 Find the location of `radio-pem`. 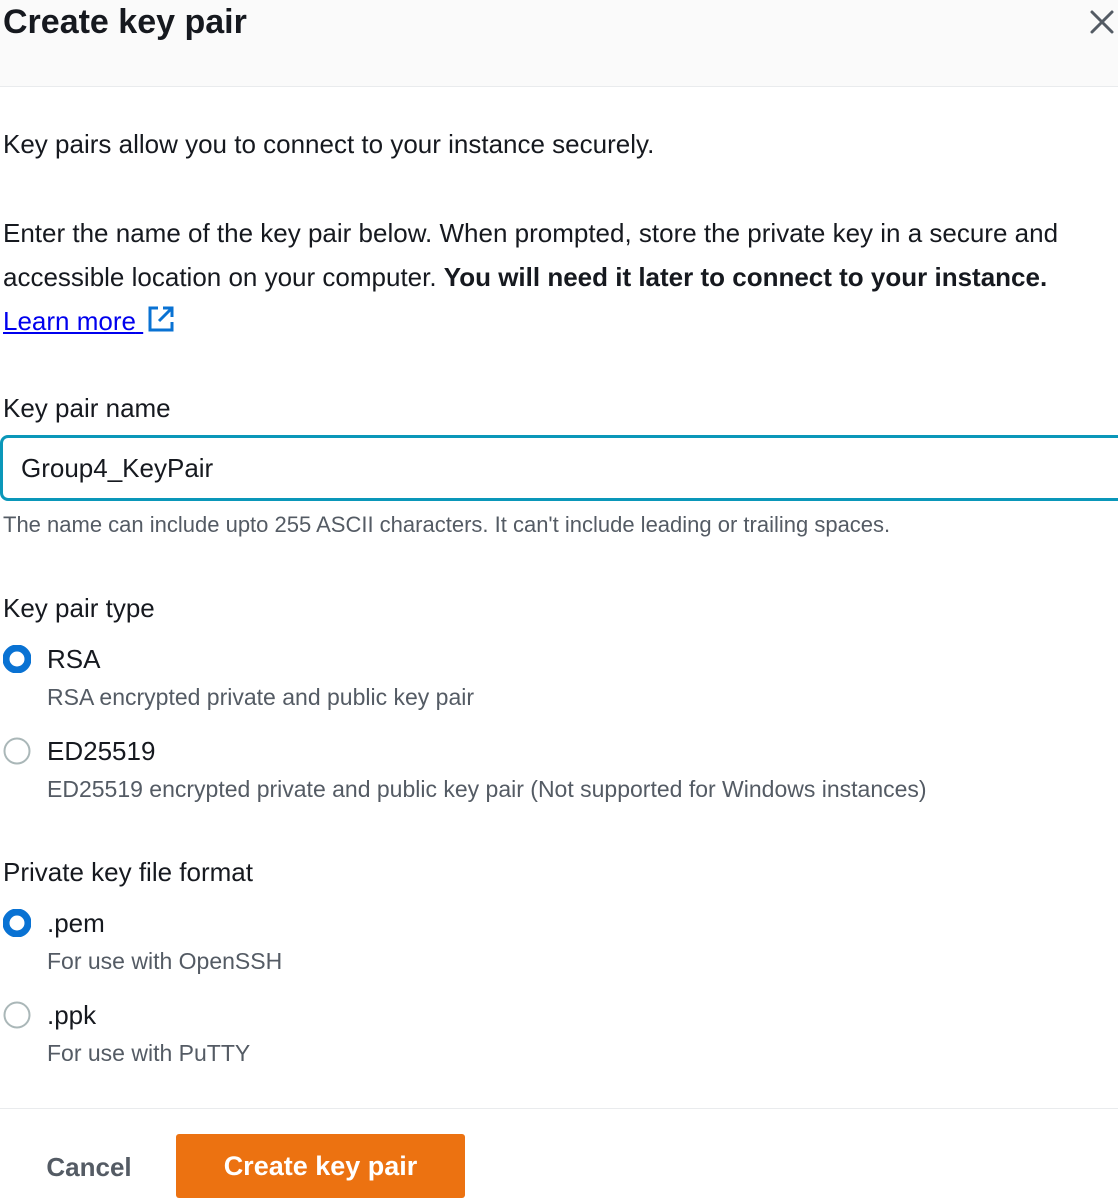

radio-pem is located at coordinates (17, 923).